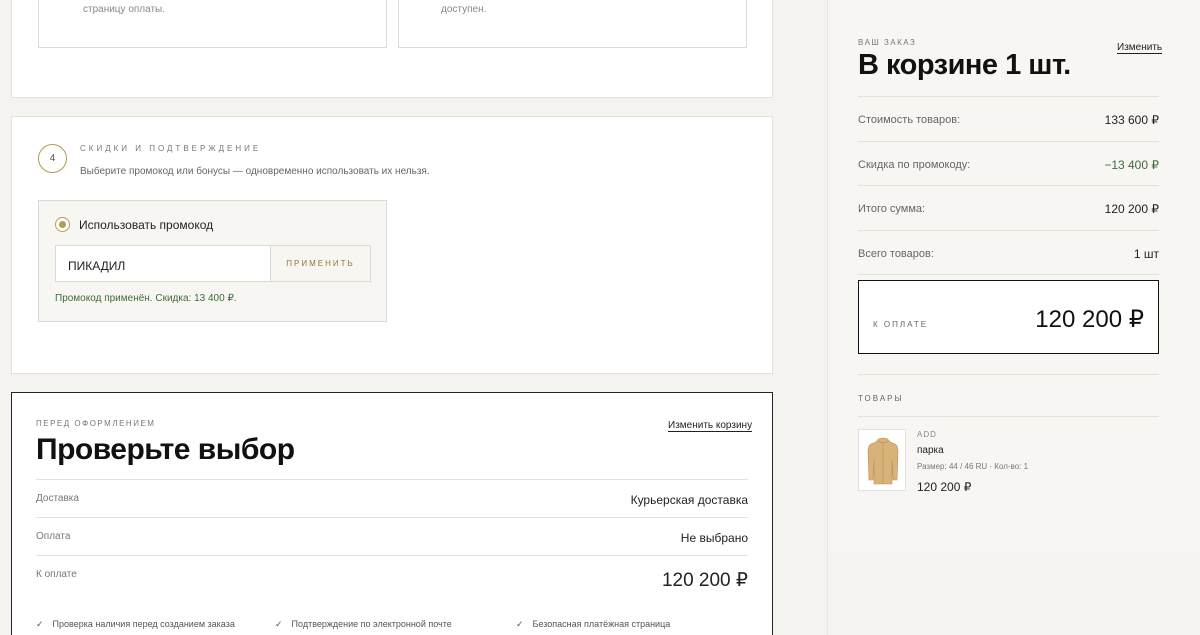  I want to click on summary-title: В корзине 1 шт., so click(964, 65).